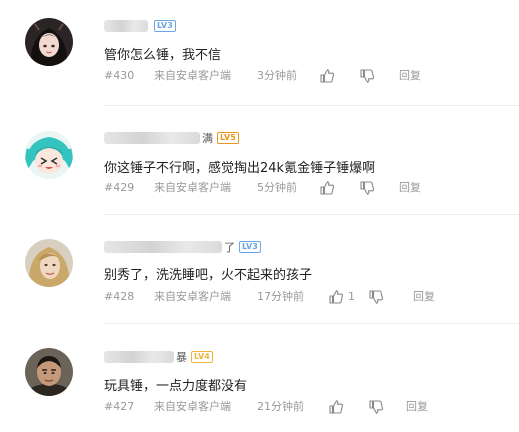 This screenshot has width=519, height=432. I want to click on username: 满 LV5, so click(171, 138).